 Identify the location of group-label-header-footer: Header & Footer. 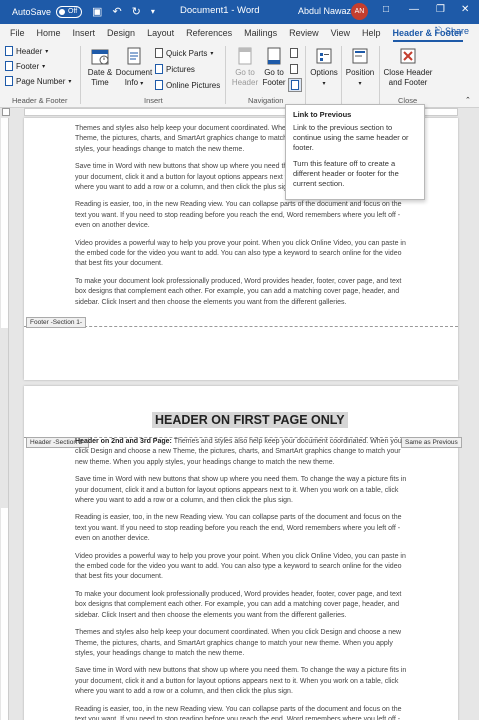
(40, 100).